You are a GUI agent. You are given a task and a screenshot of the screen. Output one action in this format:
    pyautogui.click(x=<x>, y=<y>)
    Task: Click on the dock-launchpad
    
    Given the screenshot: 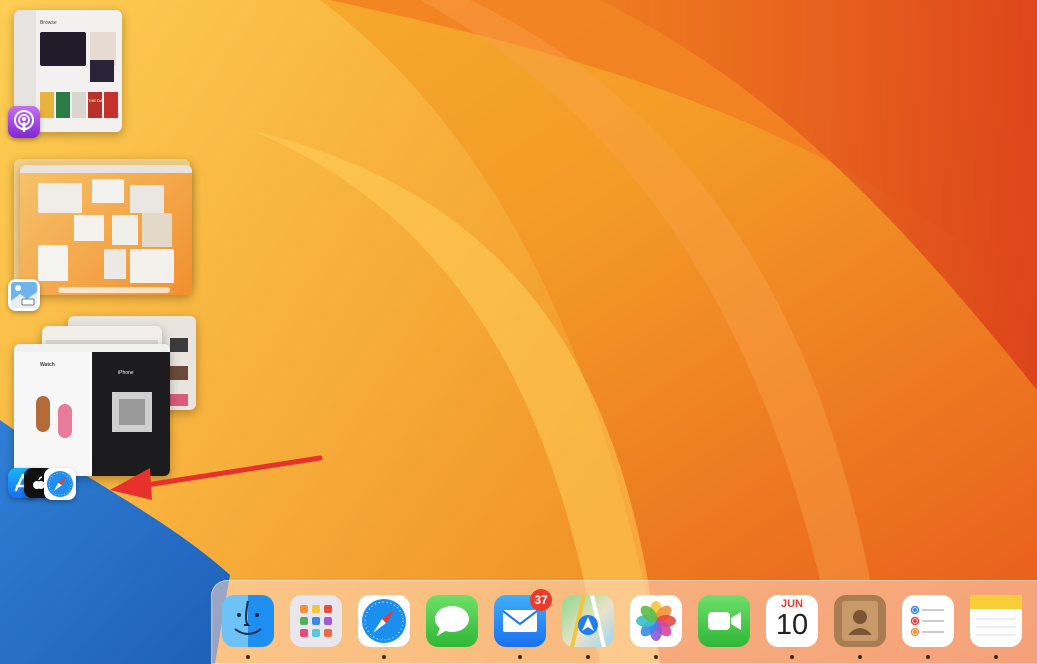 What is the action you would take?
    pyautogui.click(x=316, y=621)
    